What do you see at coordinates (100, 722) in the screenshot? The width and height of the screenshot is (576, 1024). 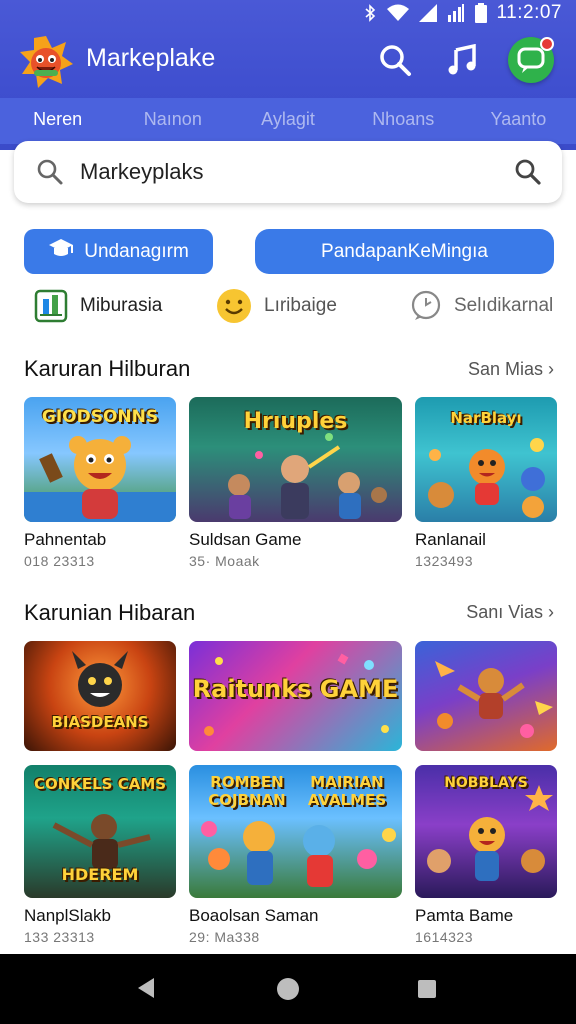 I see `card-art-title: BIASDEANS` at bounding box center [100, 722].